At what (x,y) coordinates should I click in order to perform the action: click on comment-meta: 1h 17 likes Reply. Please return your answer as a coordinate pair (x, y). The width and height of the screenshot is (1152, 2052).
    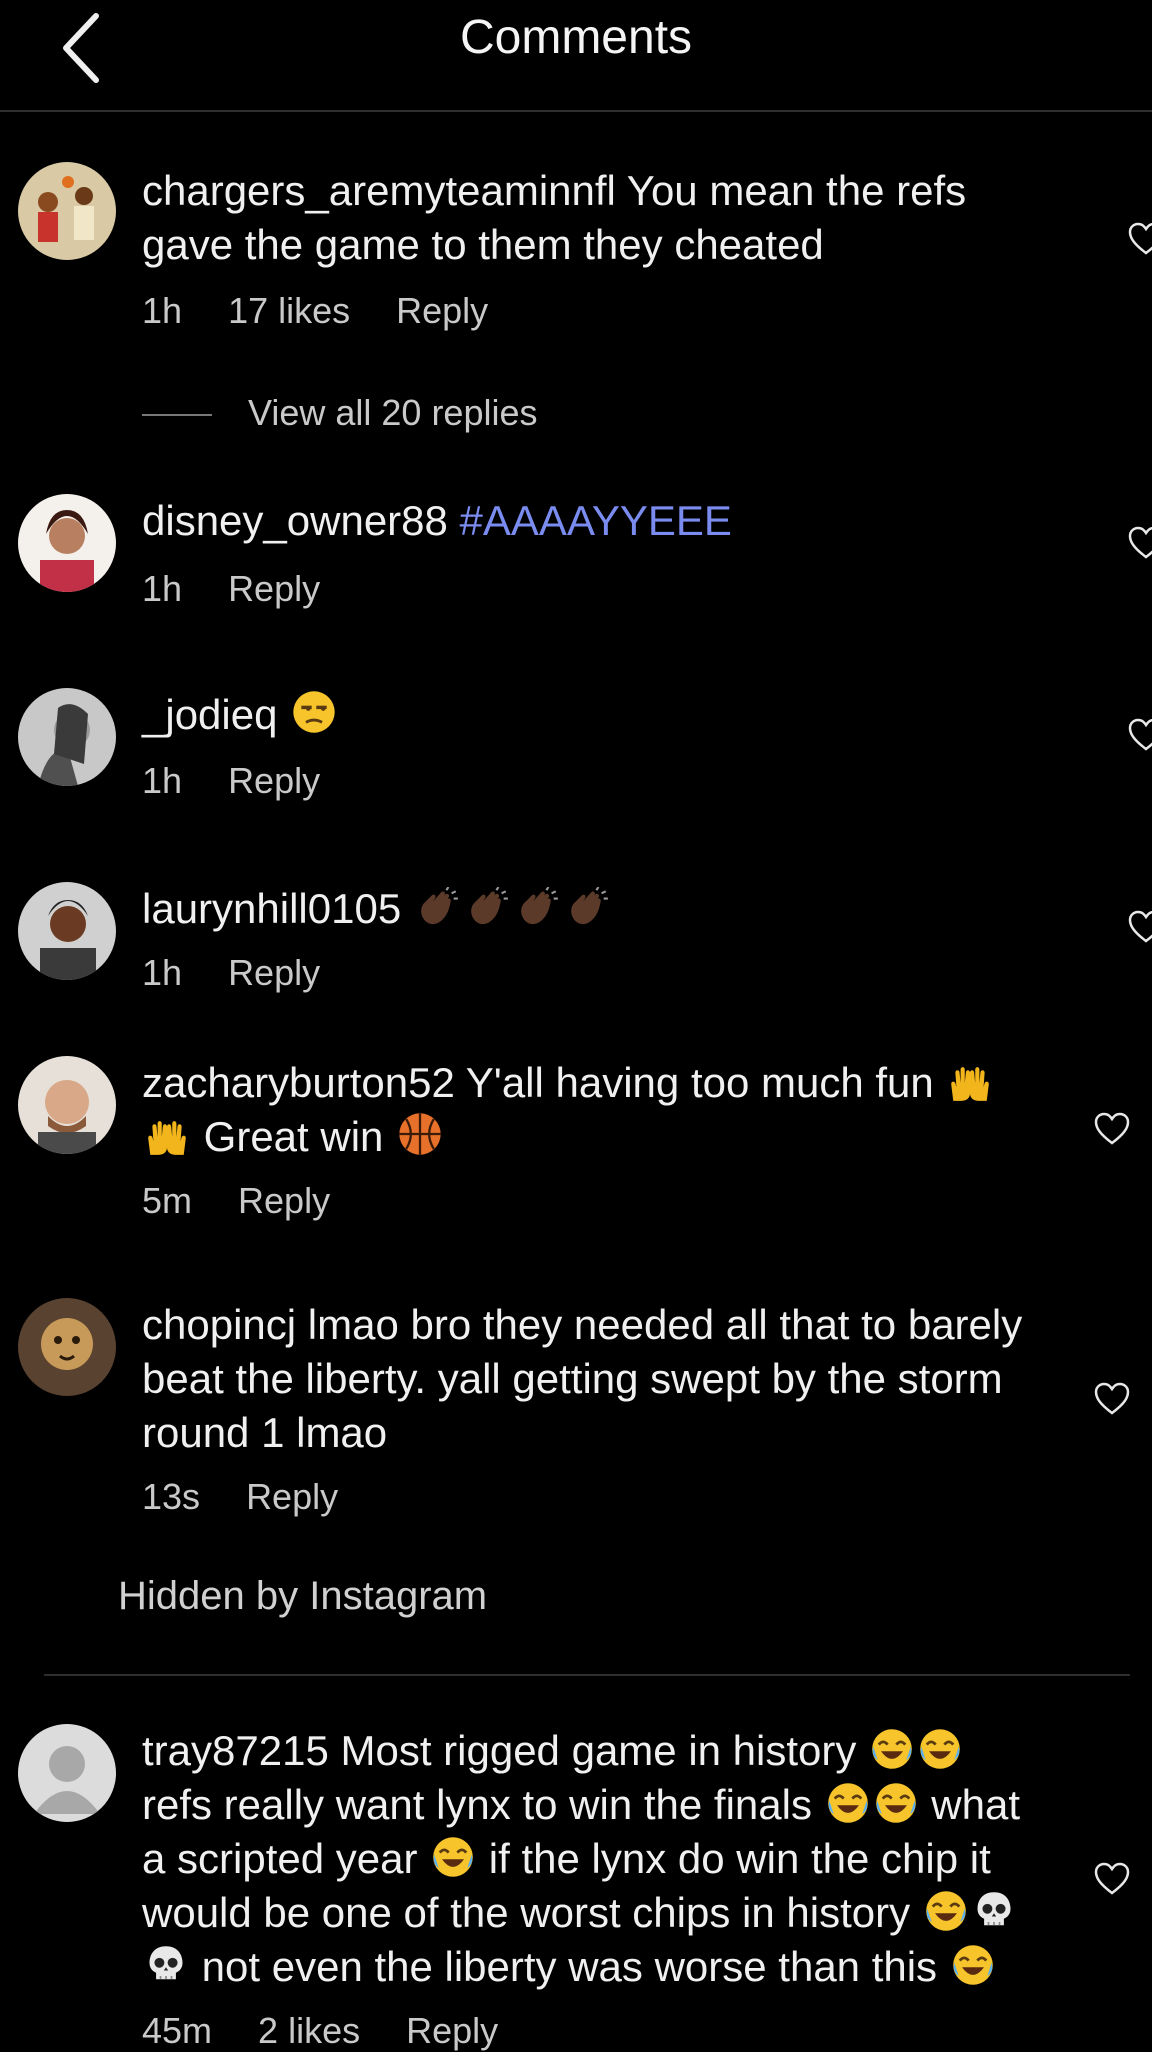
    Looking at the image, I should click on (333, 311).